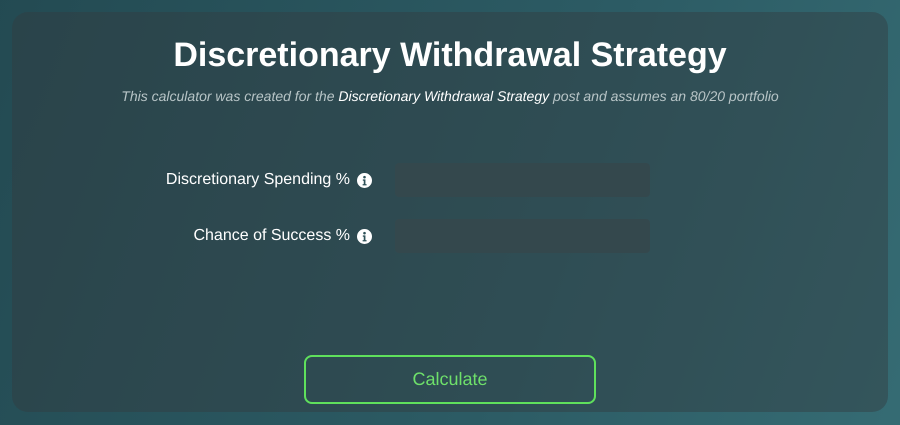  What do you see at coordinates (444, 96) in the screenshot?
I see `post-link: Discretionary Withdrawal Strategy` at bounding box center [444, 96].